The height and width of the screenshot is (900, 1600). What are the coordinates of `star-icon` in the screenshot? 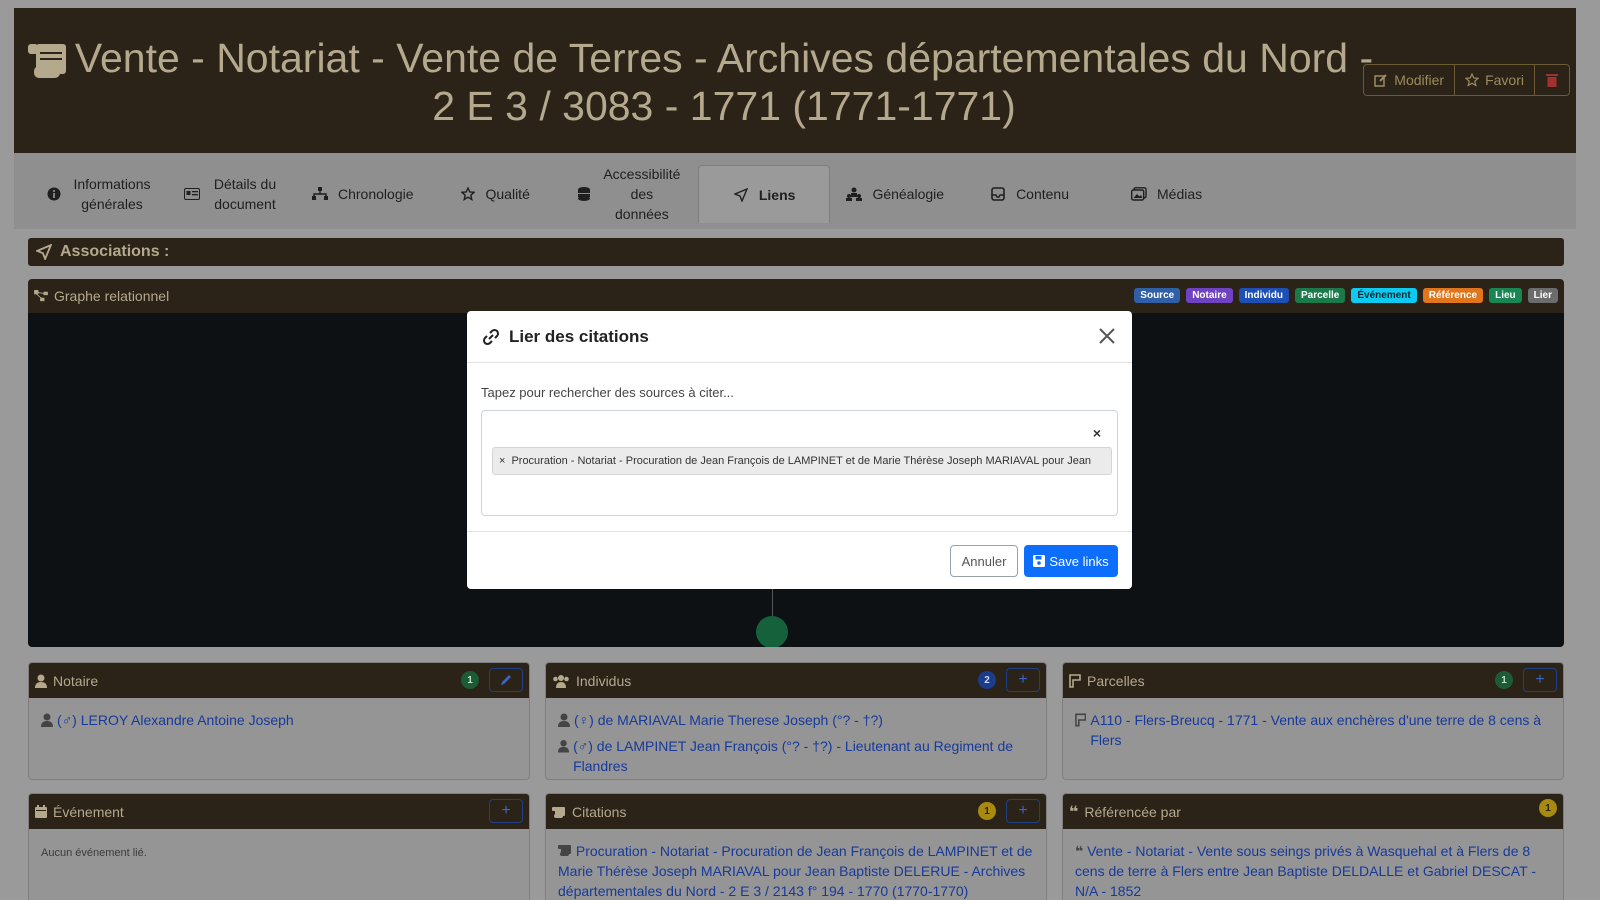 It's located at (1472, 80).